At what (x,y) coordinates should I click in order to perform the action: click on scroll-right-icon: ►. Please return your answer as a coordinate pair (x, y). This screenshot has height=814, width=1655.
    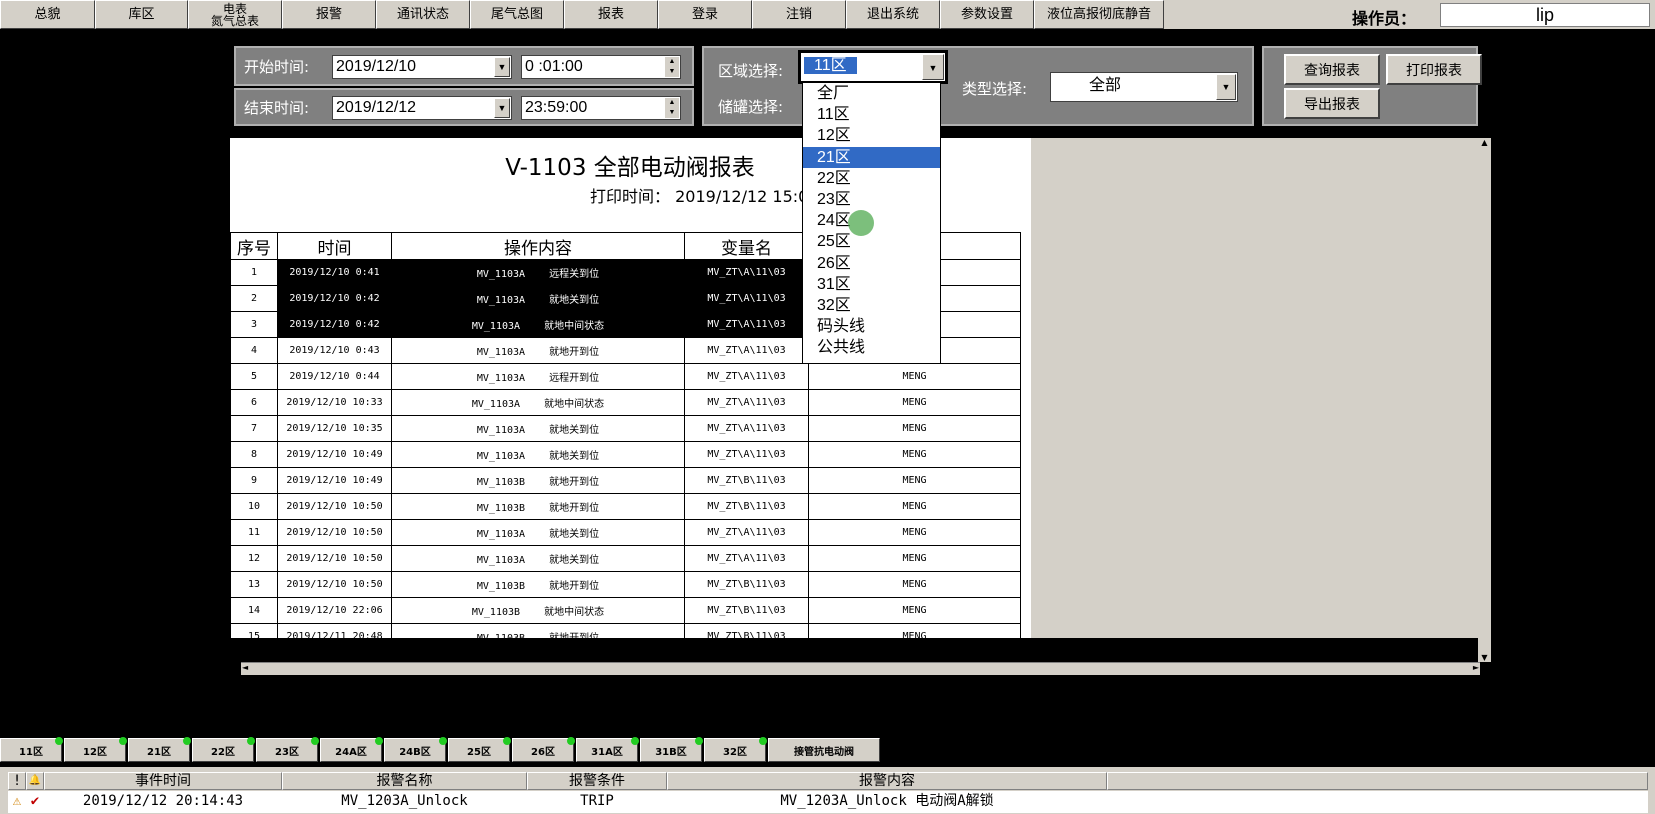
    Looking at the image, I should click on (1476, 667).